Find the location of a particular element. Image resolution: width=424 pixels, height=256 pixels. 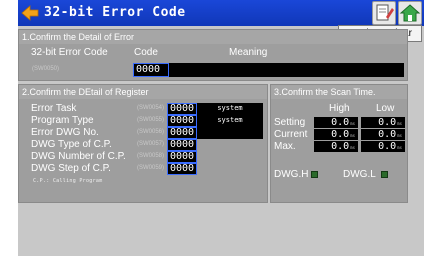

register-row-label: DWG Type of C.P. is located at coordinates (71, 144).